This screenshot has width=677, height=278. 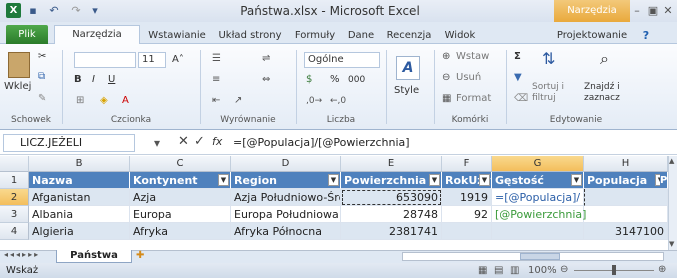 What do you see at coordinates (80, 101) in the screenshot?
I see `borders-icon: ⊞` at bounding box center [80, 101].